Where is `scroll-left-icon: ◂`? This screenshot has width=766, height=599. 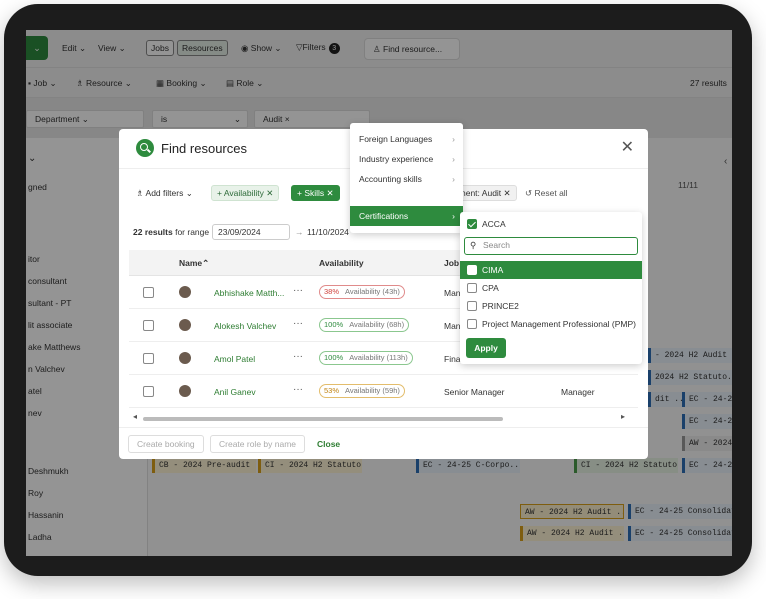 scroll-left-icon: ◂ is located at coordinates (135, 416).